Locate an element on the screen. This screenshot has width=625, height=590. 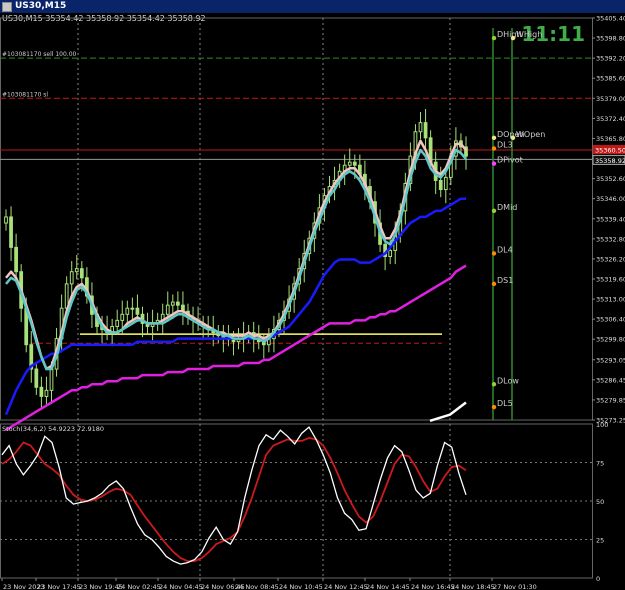
stoch-tick-label: 0 is located at coordinates (598, 579).